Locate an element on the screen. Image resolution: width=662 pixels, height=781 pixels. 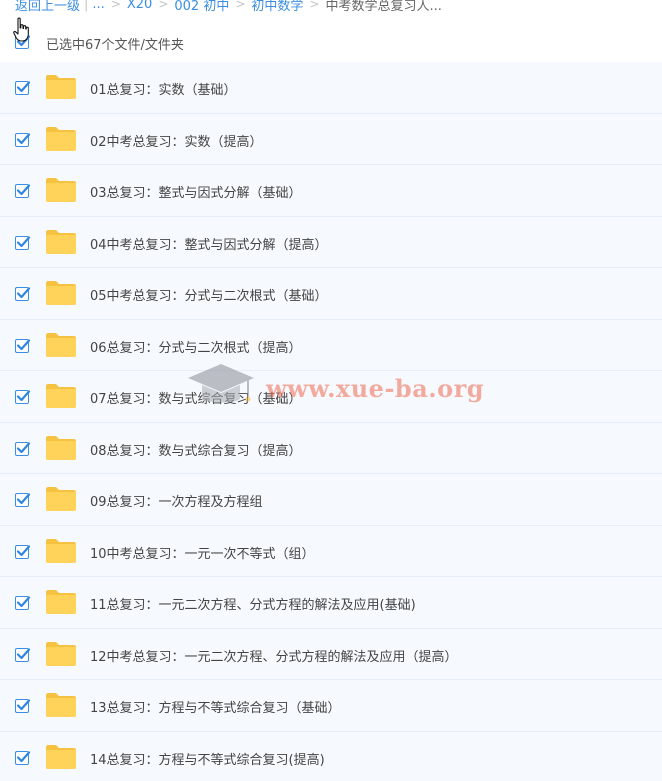
file-name: 04中考总复习：整式与因式分解（提高） is located at coordinates (209, 243).